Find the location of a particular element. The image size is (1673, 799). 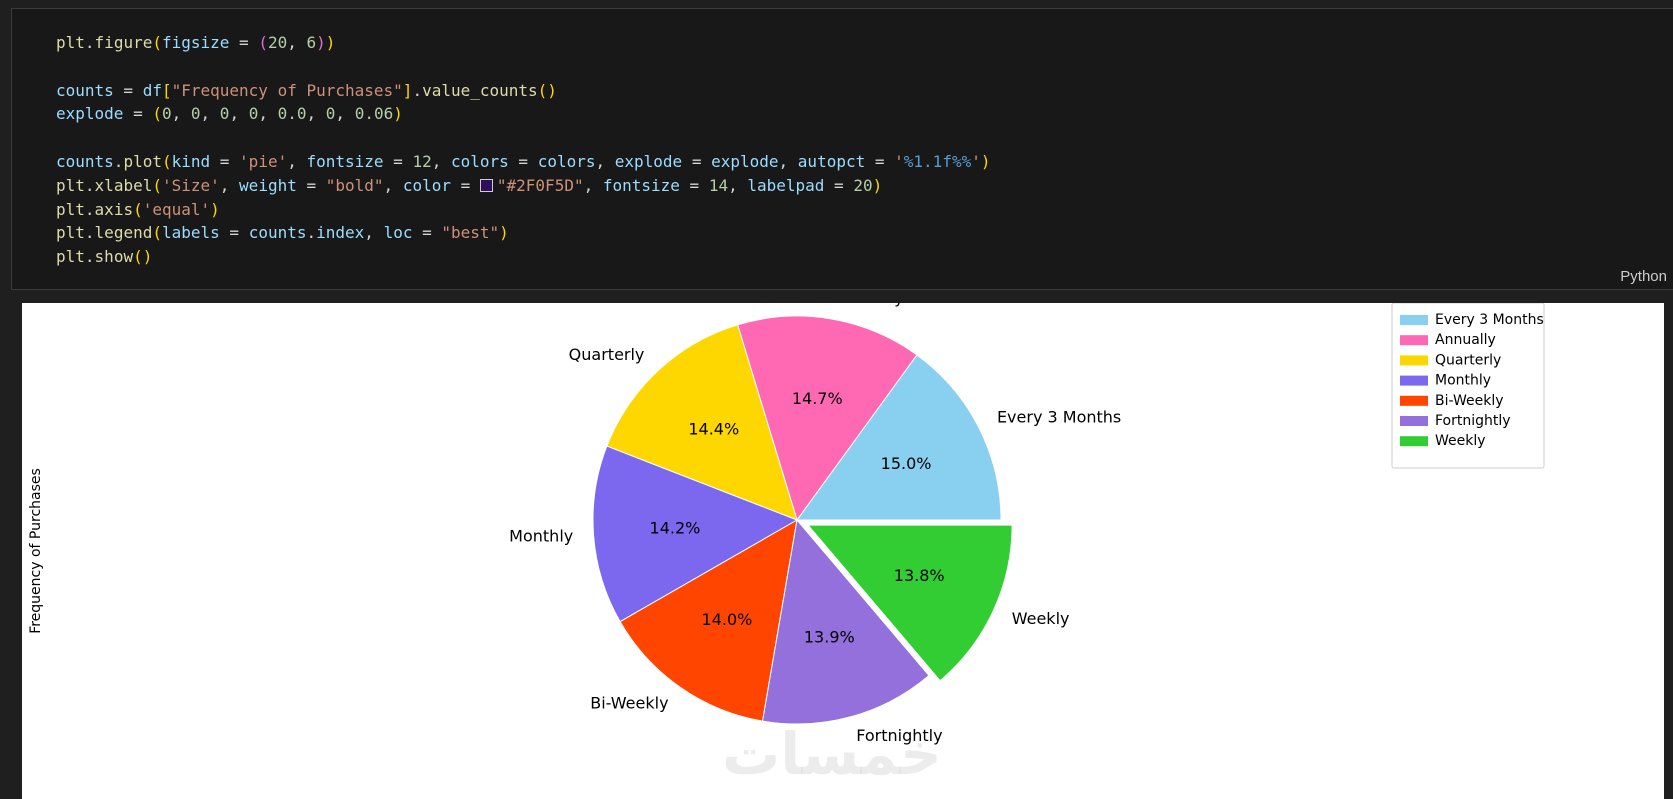

code-token: 0.06 is located at coordinates (374, 114).